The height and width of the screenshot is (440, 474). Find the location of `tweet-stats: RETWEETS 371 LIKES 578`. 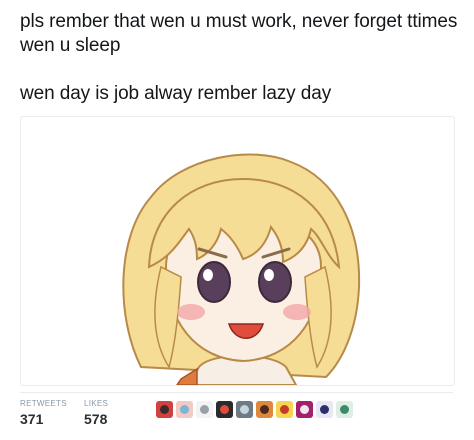

tweet-stats: RETWEETS 371 LIKES 578 is located at coordinates (236, 412).